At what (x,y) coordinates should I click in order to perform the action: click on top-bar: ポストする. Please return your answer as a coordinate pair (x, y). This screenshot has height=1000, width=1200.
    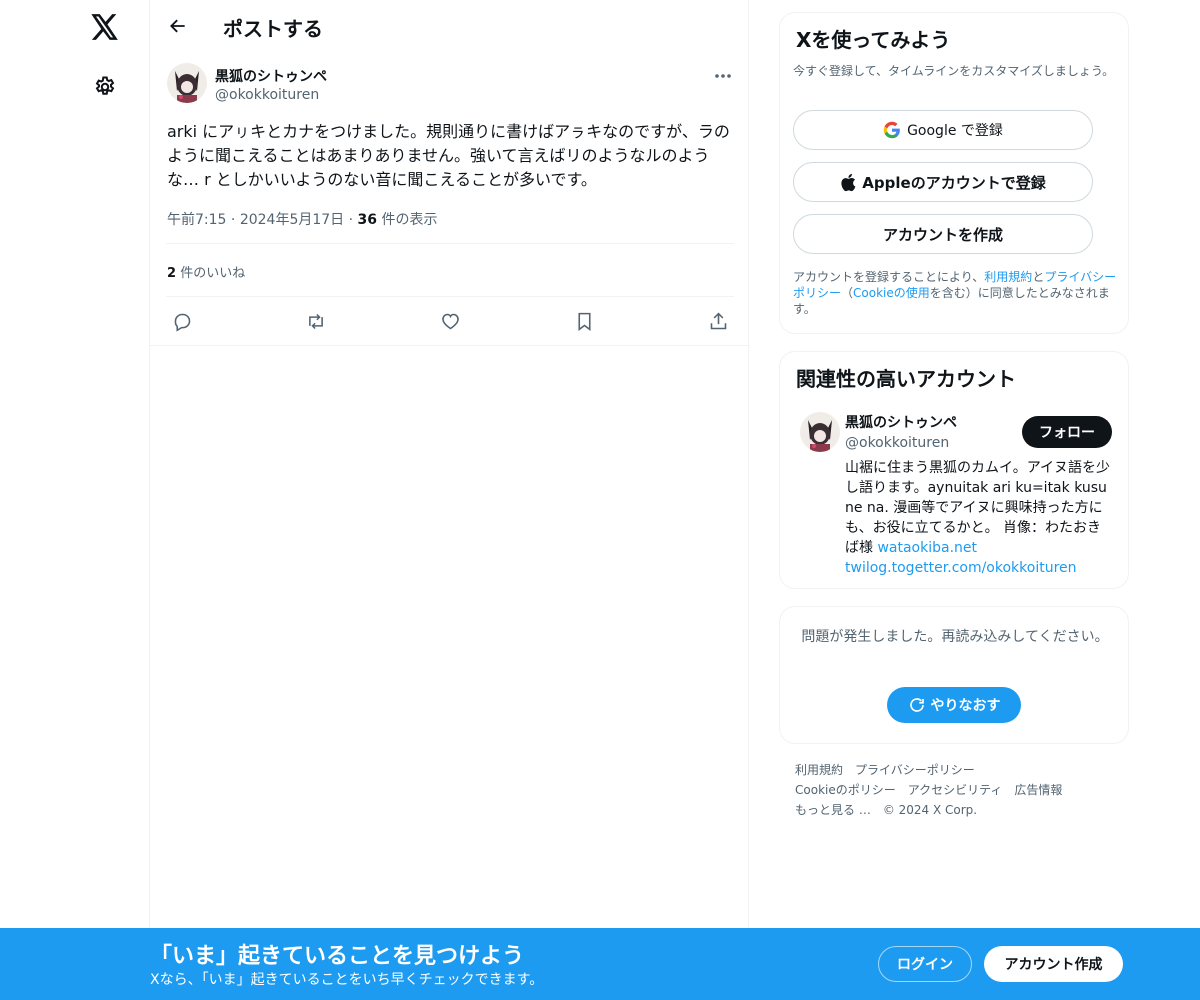
    Looking at the image, I should click on (450, 26).